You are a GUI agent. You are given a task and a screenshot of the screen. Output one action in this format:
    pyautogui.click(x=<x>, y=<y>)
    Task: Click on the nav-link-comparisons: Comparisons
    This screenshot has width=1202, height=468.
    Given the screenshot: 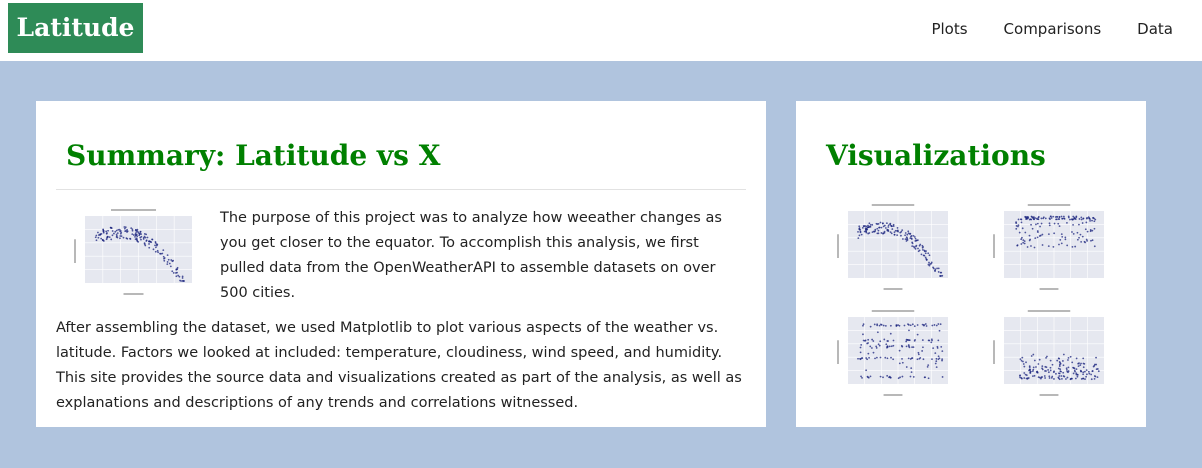 What is the action you would take?
    pyautogui.click(x=1053, y=29)
    